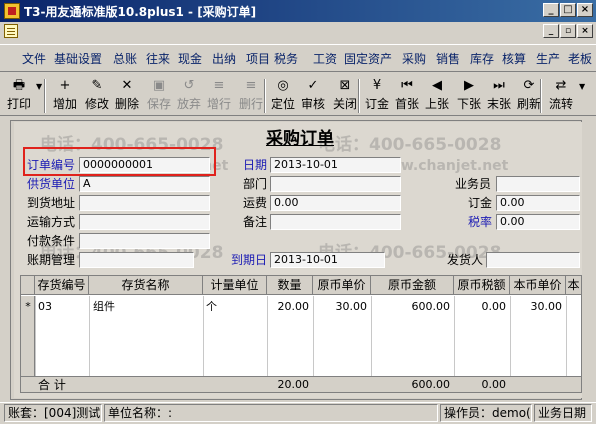 Image resolution: width=596 pixels, height=424 pixels. Describe the element at coordinates (125, 58) in the screenshot. I see `menu-item: 总账` at that location.